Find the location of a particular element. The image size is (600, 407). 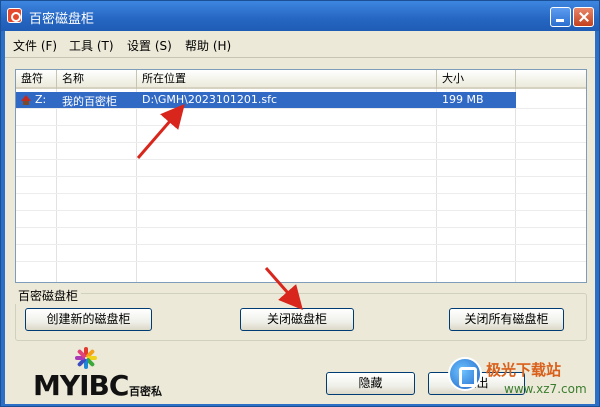

window-title: 百密磁盘柜 is located at coordinates (62, 19).